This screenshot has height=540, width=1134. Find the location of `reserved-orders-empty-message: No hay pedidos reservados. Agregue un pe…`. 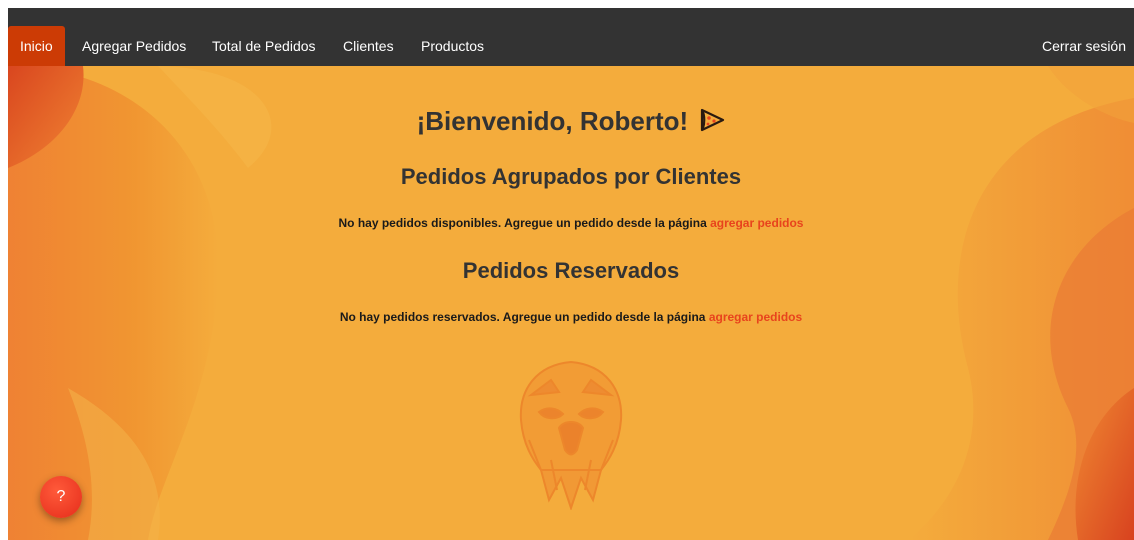

reserved-orders-empty-message: No hay pedidos reservados. Agregue un pe… is located at coordinates (571, 317).